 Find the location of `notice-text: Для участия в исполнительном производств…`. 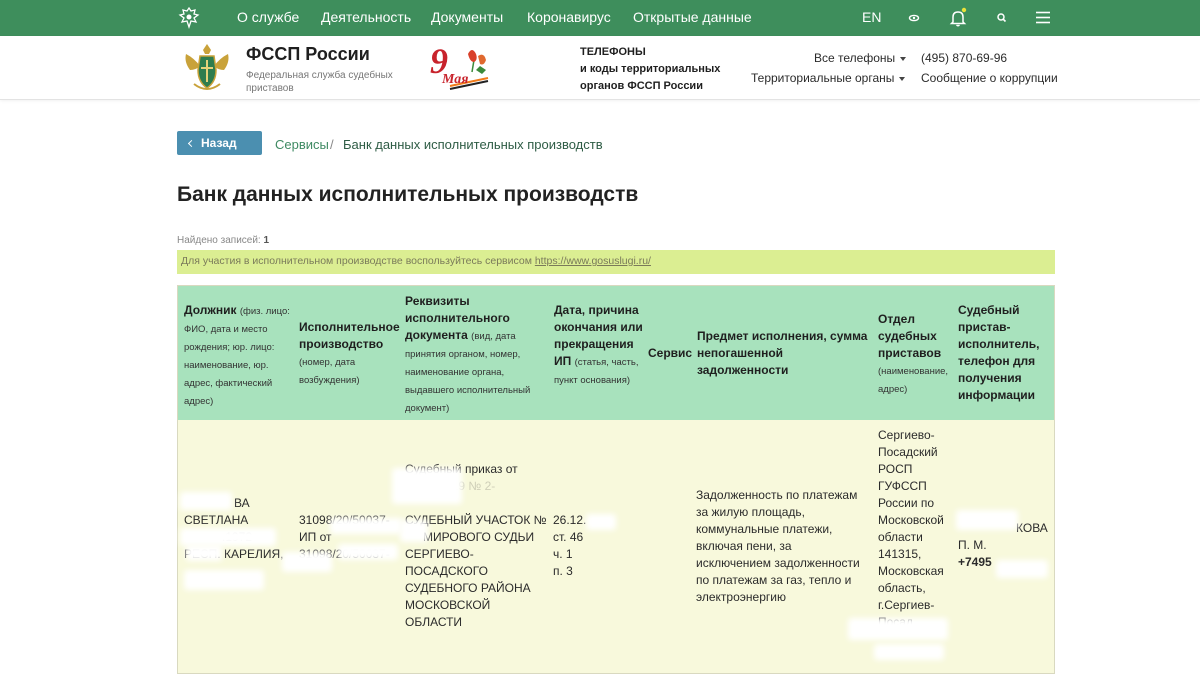

notice-text: Для участия в исполнительном производств… is located at coordinates (356, 261).